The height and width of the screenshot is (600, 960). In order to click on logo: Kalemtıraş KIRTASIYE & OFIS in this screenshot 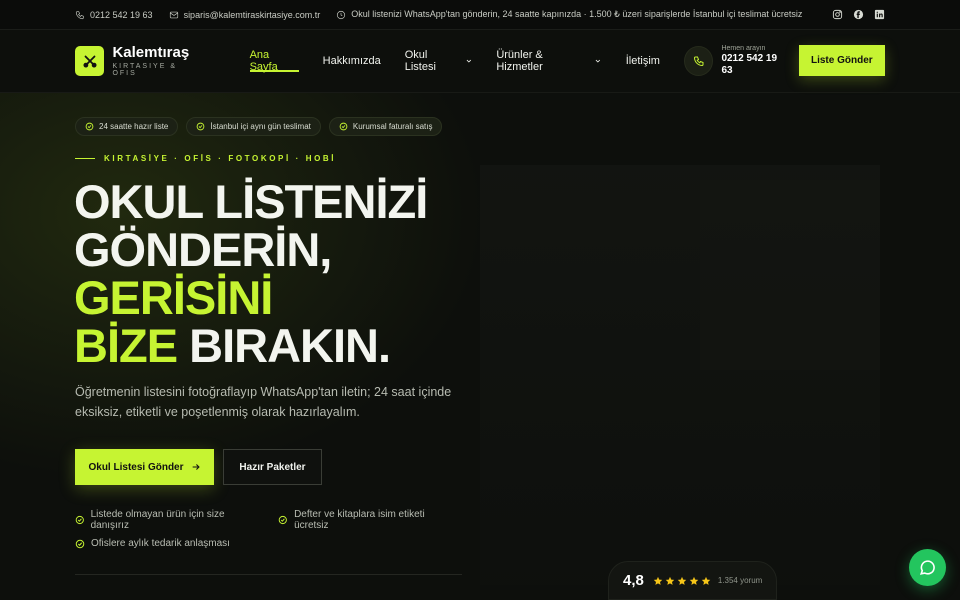, I will do `click(139, 61)`.